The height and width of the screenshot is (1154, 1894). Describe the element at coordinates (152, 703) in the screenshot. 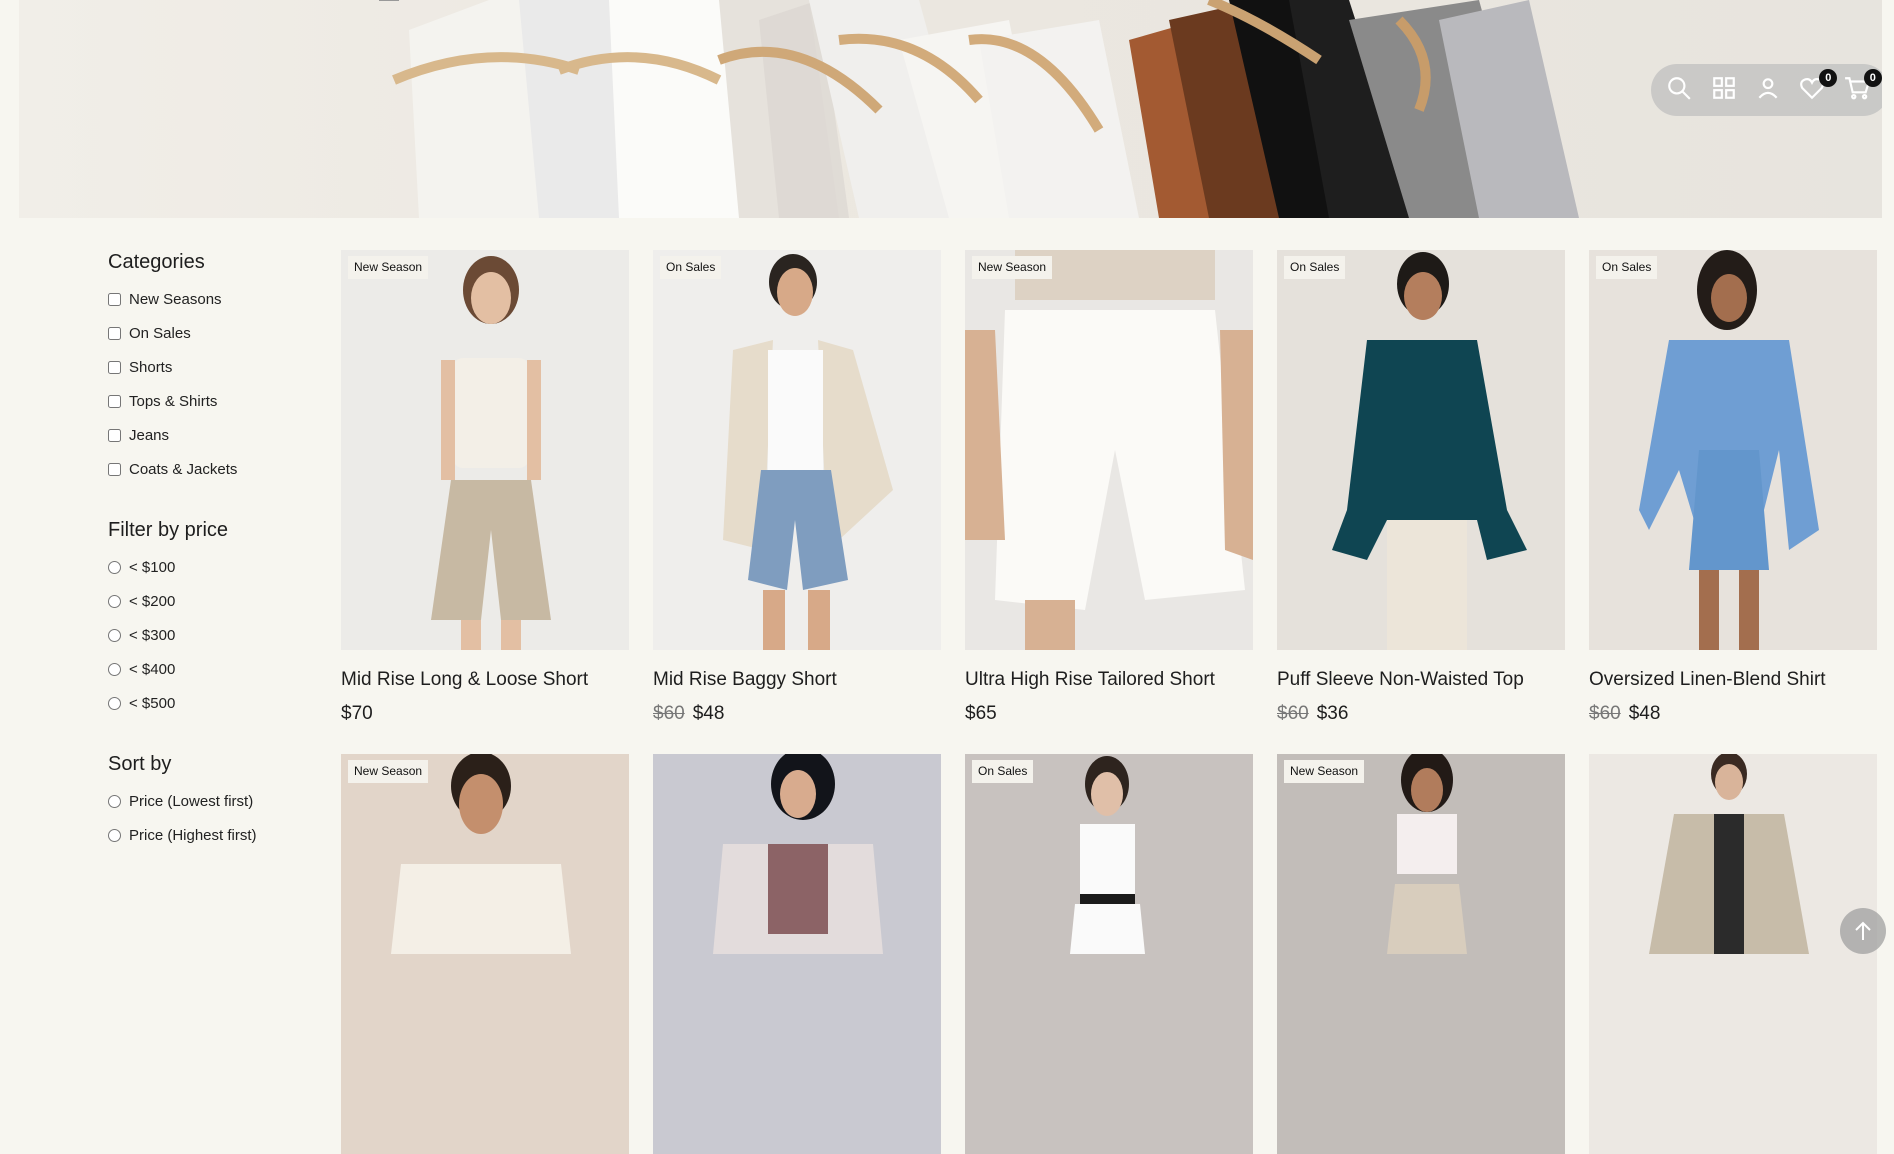

I see `price-label: < $500` at that location.